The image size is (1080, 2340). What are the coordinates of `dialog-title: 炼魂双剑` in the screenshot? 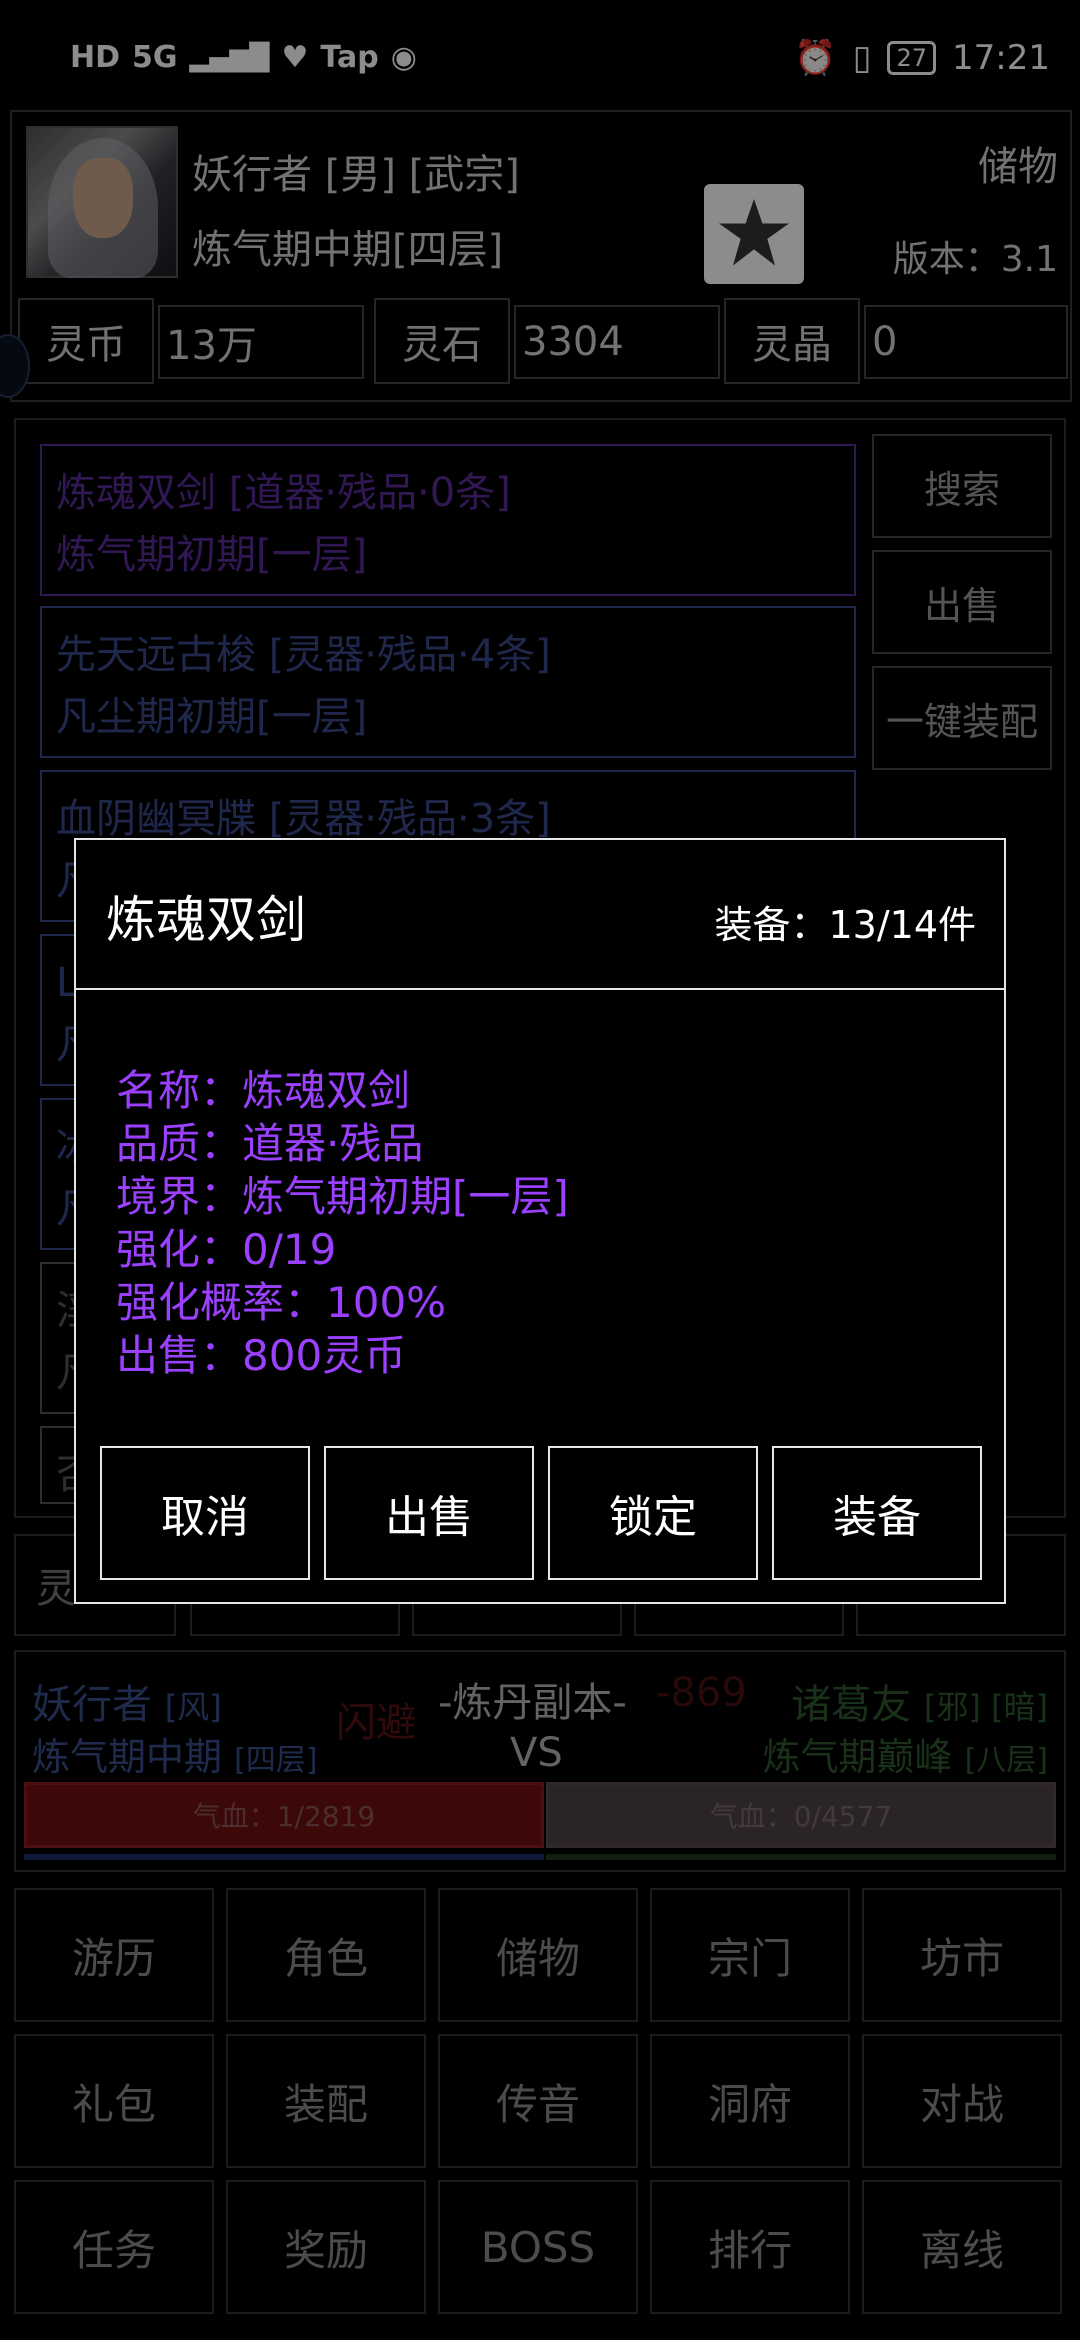 It's located at (206, 920).